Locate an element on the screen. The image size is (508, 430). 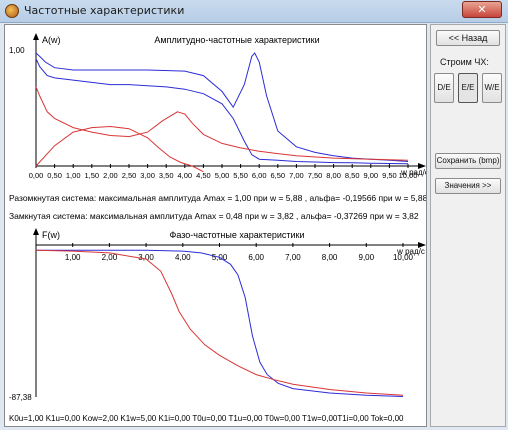
close-button: ✕ is located at coordinates (482, 9).